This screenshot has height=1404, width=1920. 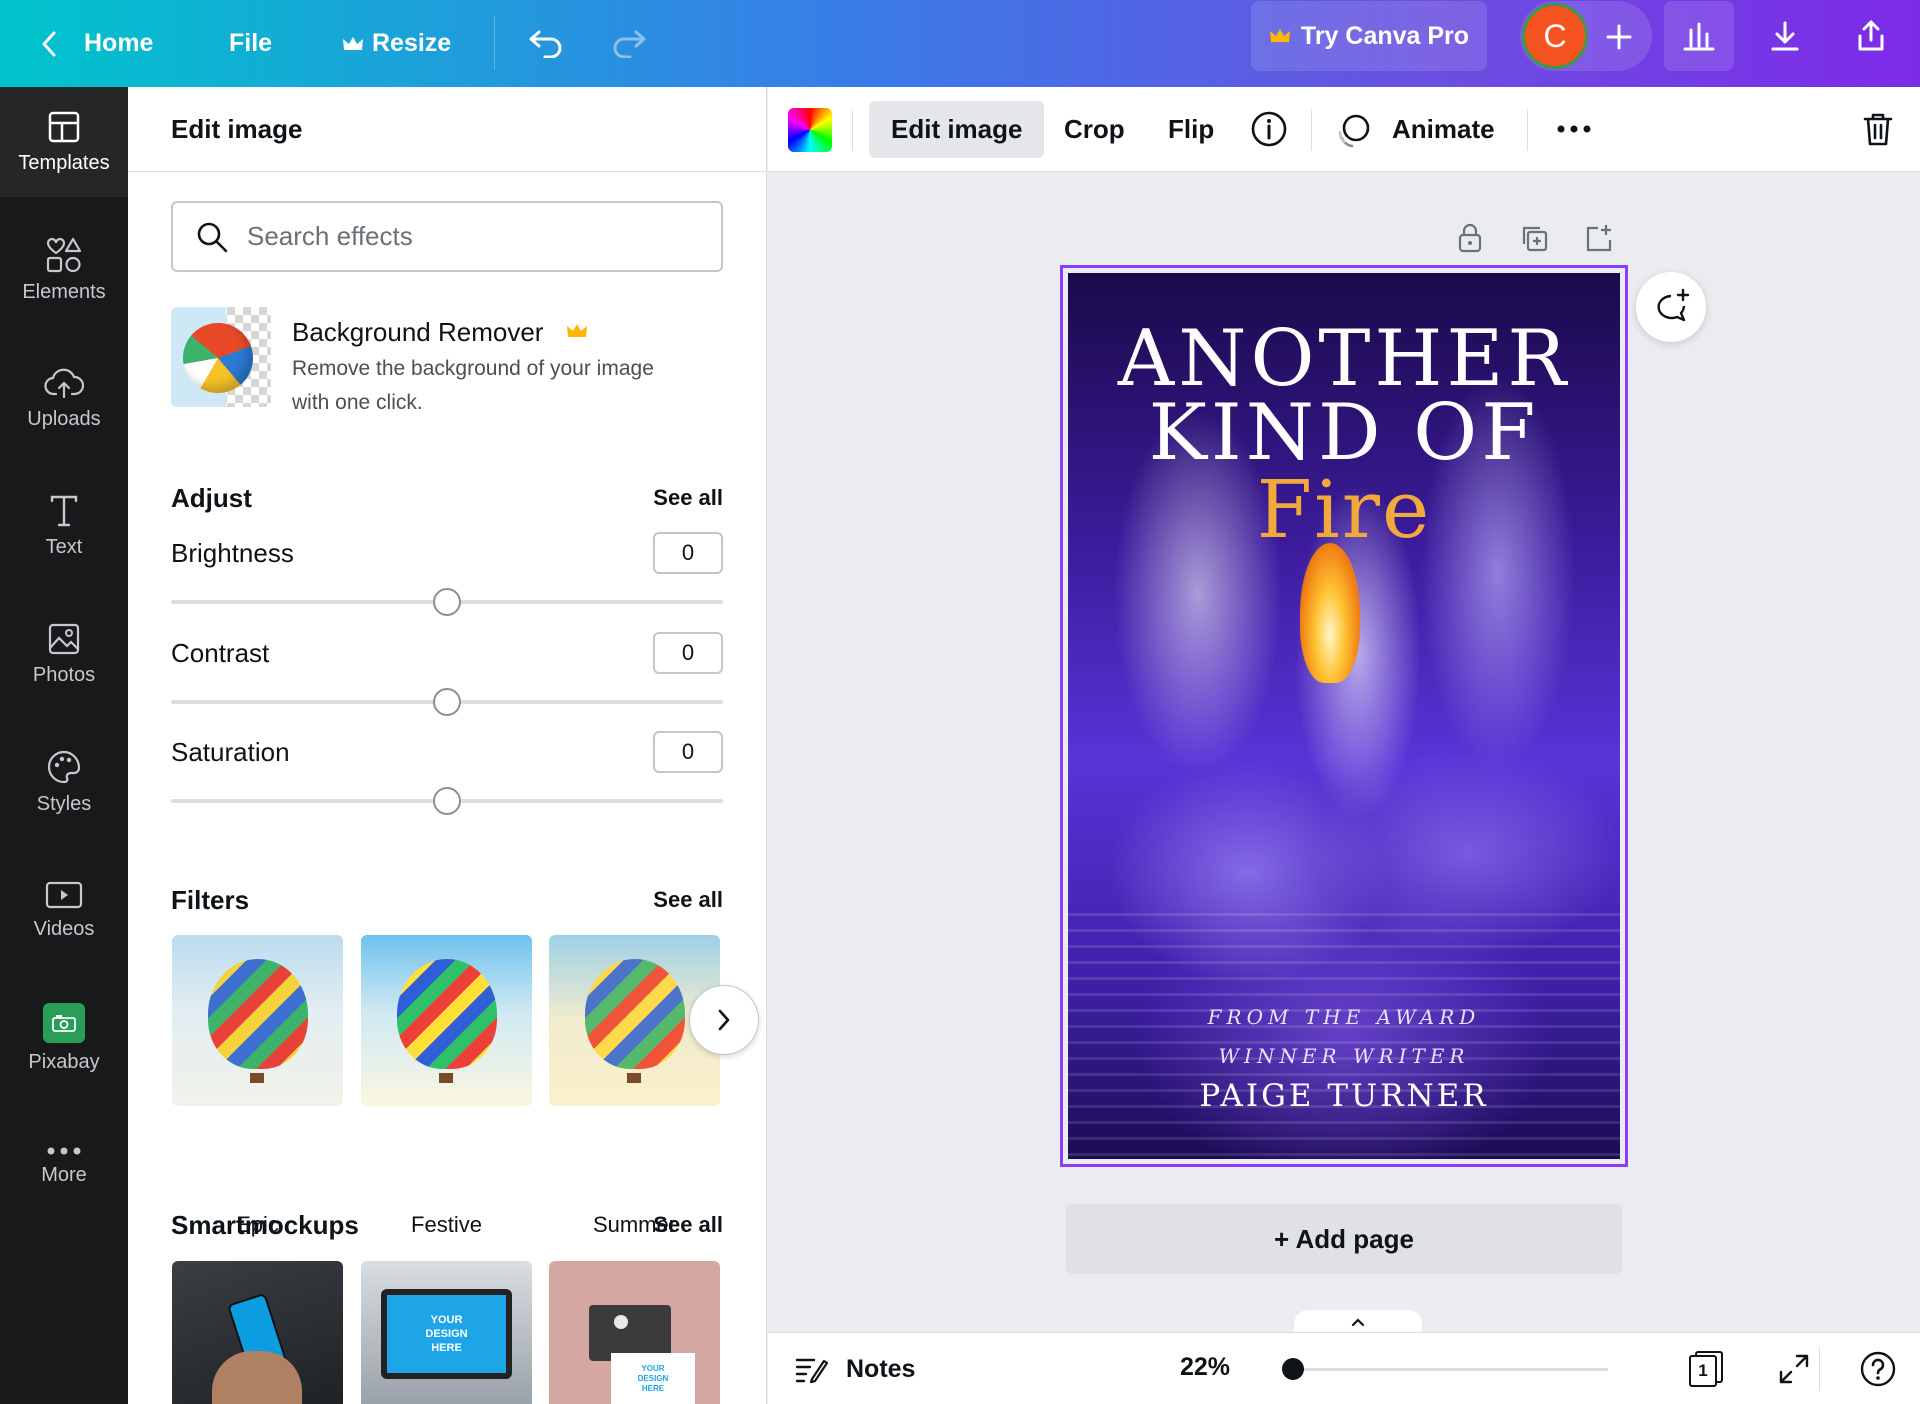 What do you see at coordinates (635, 1014) in the screenshot?
I see `balloon-image` at bounding box center [635, 1014].